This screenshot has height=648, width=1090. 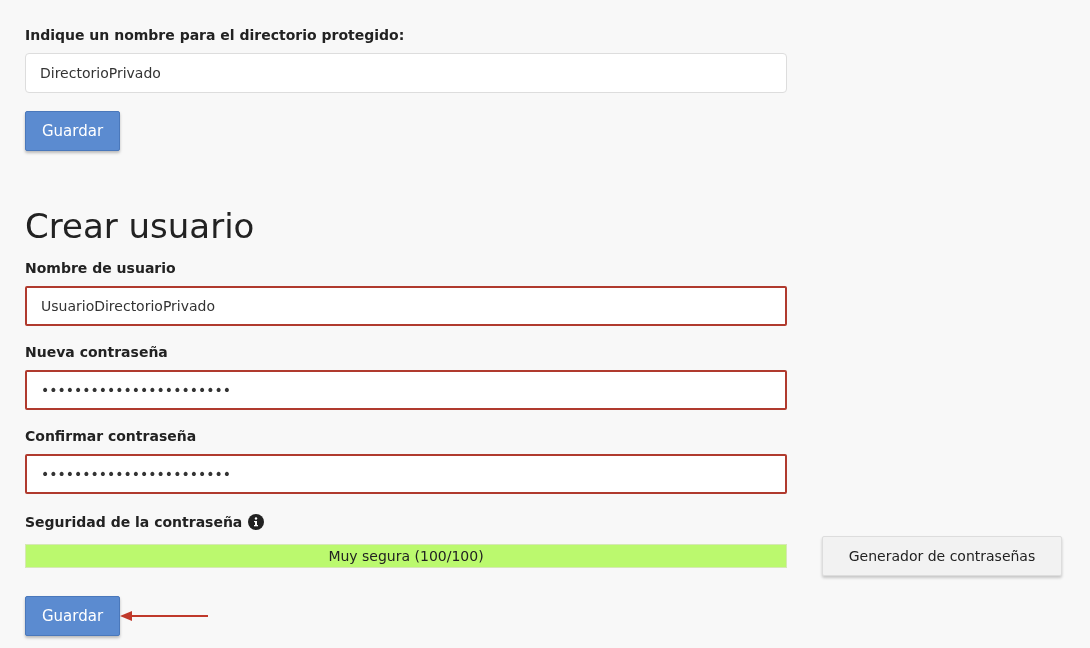 I want to click on info-icon, so click(x=256, y=522).